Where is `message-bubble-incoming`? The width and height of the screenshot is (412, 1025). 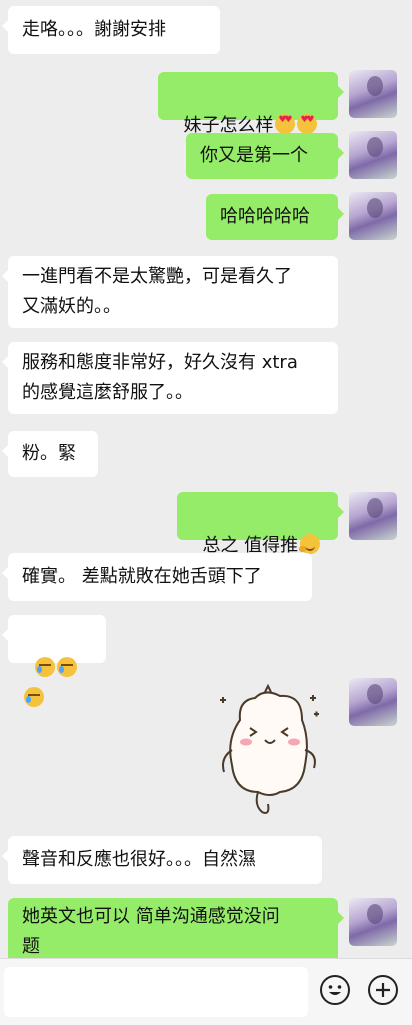 message-bubble-incoming is located at coordinates (54, 661).